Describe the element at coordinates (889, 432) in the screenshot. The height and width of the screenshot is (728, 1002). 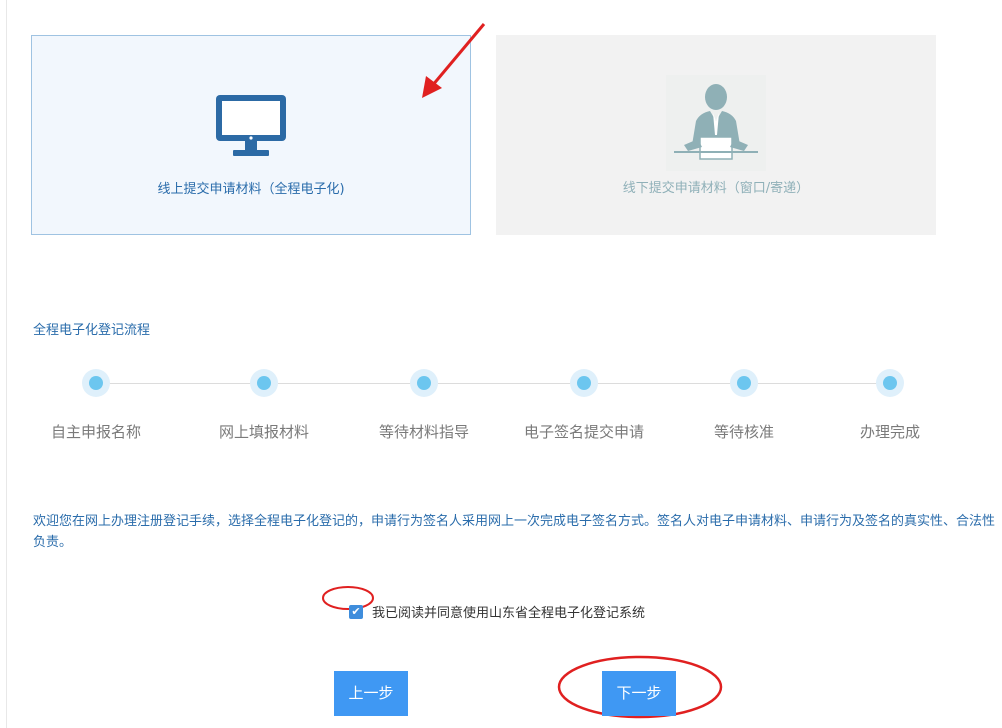
I see `step-label: 办理完成` at that location.